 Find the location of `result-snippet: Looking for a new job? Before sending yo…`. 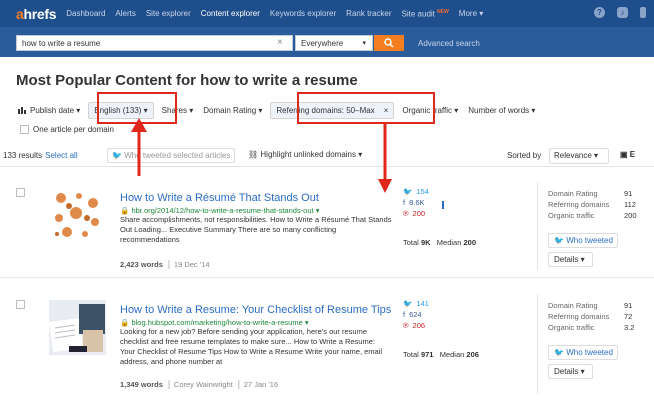

result-snippet: Looking for a new job? Before sending yo… is located at coordinates (251, 346).